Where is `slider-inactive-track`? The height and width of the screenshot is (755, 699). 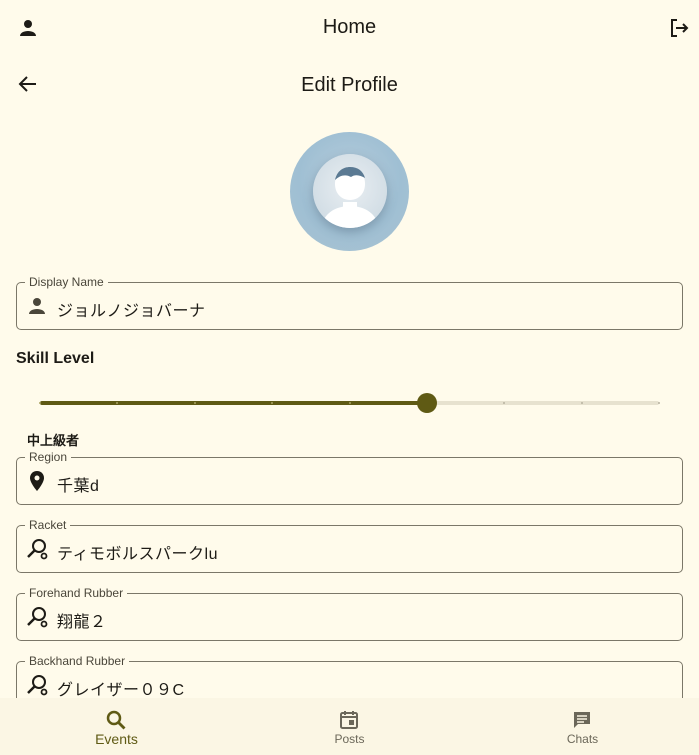 slider-inactive-track is located at coordinates (542, 403).